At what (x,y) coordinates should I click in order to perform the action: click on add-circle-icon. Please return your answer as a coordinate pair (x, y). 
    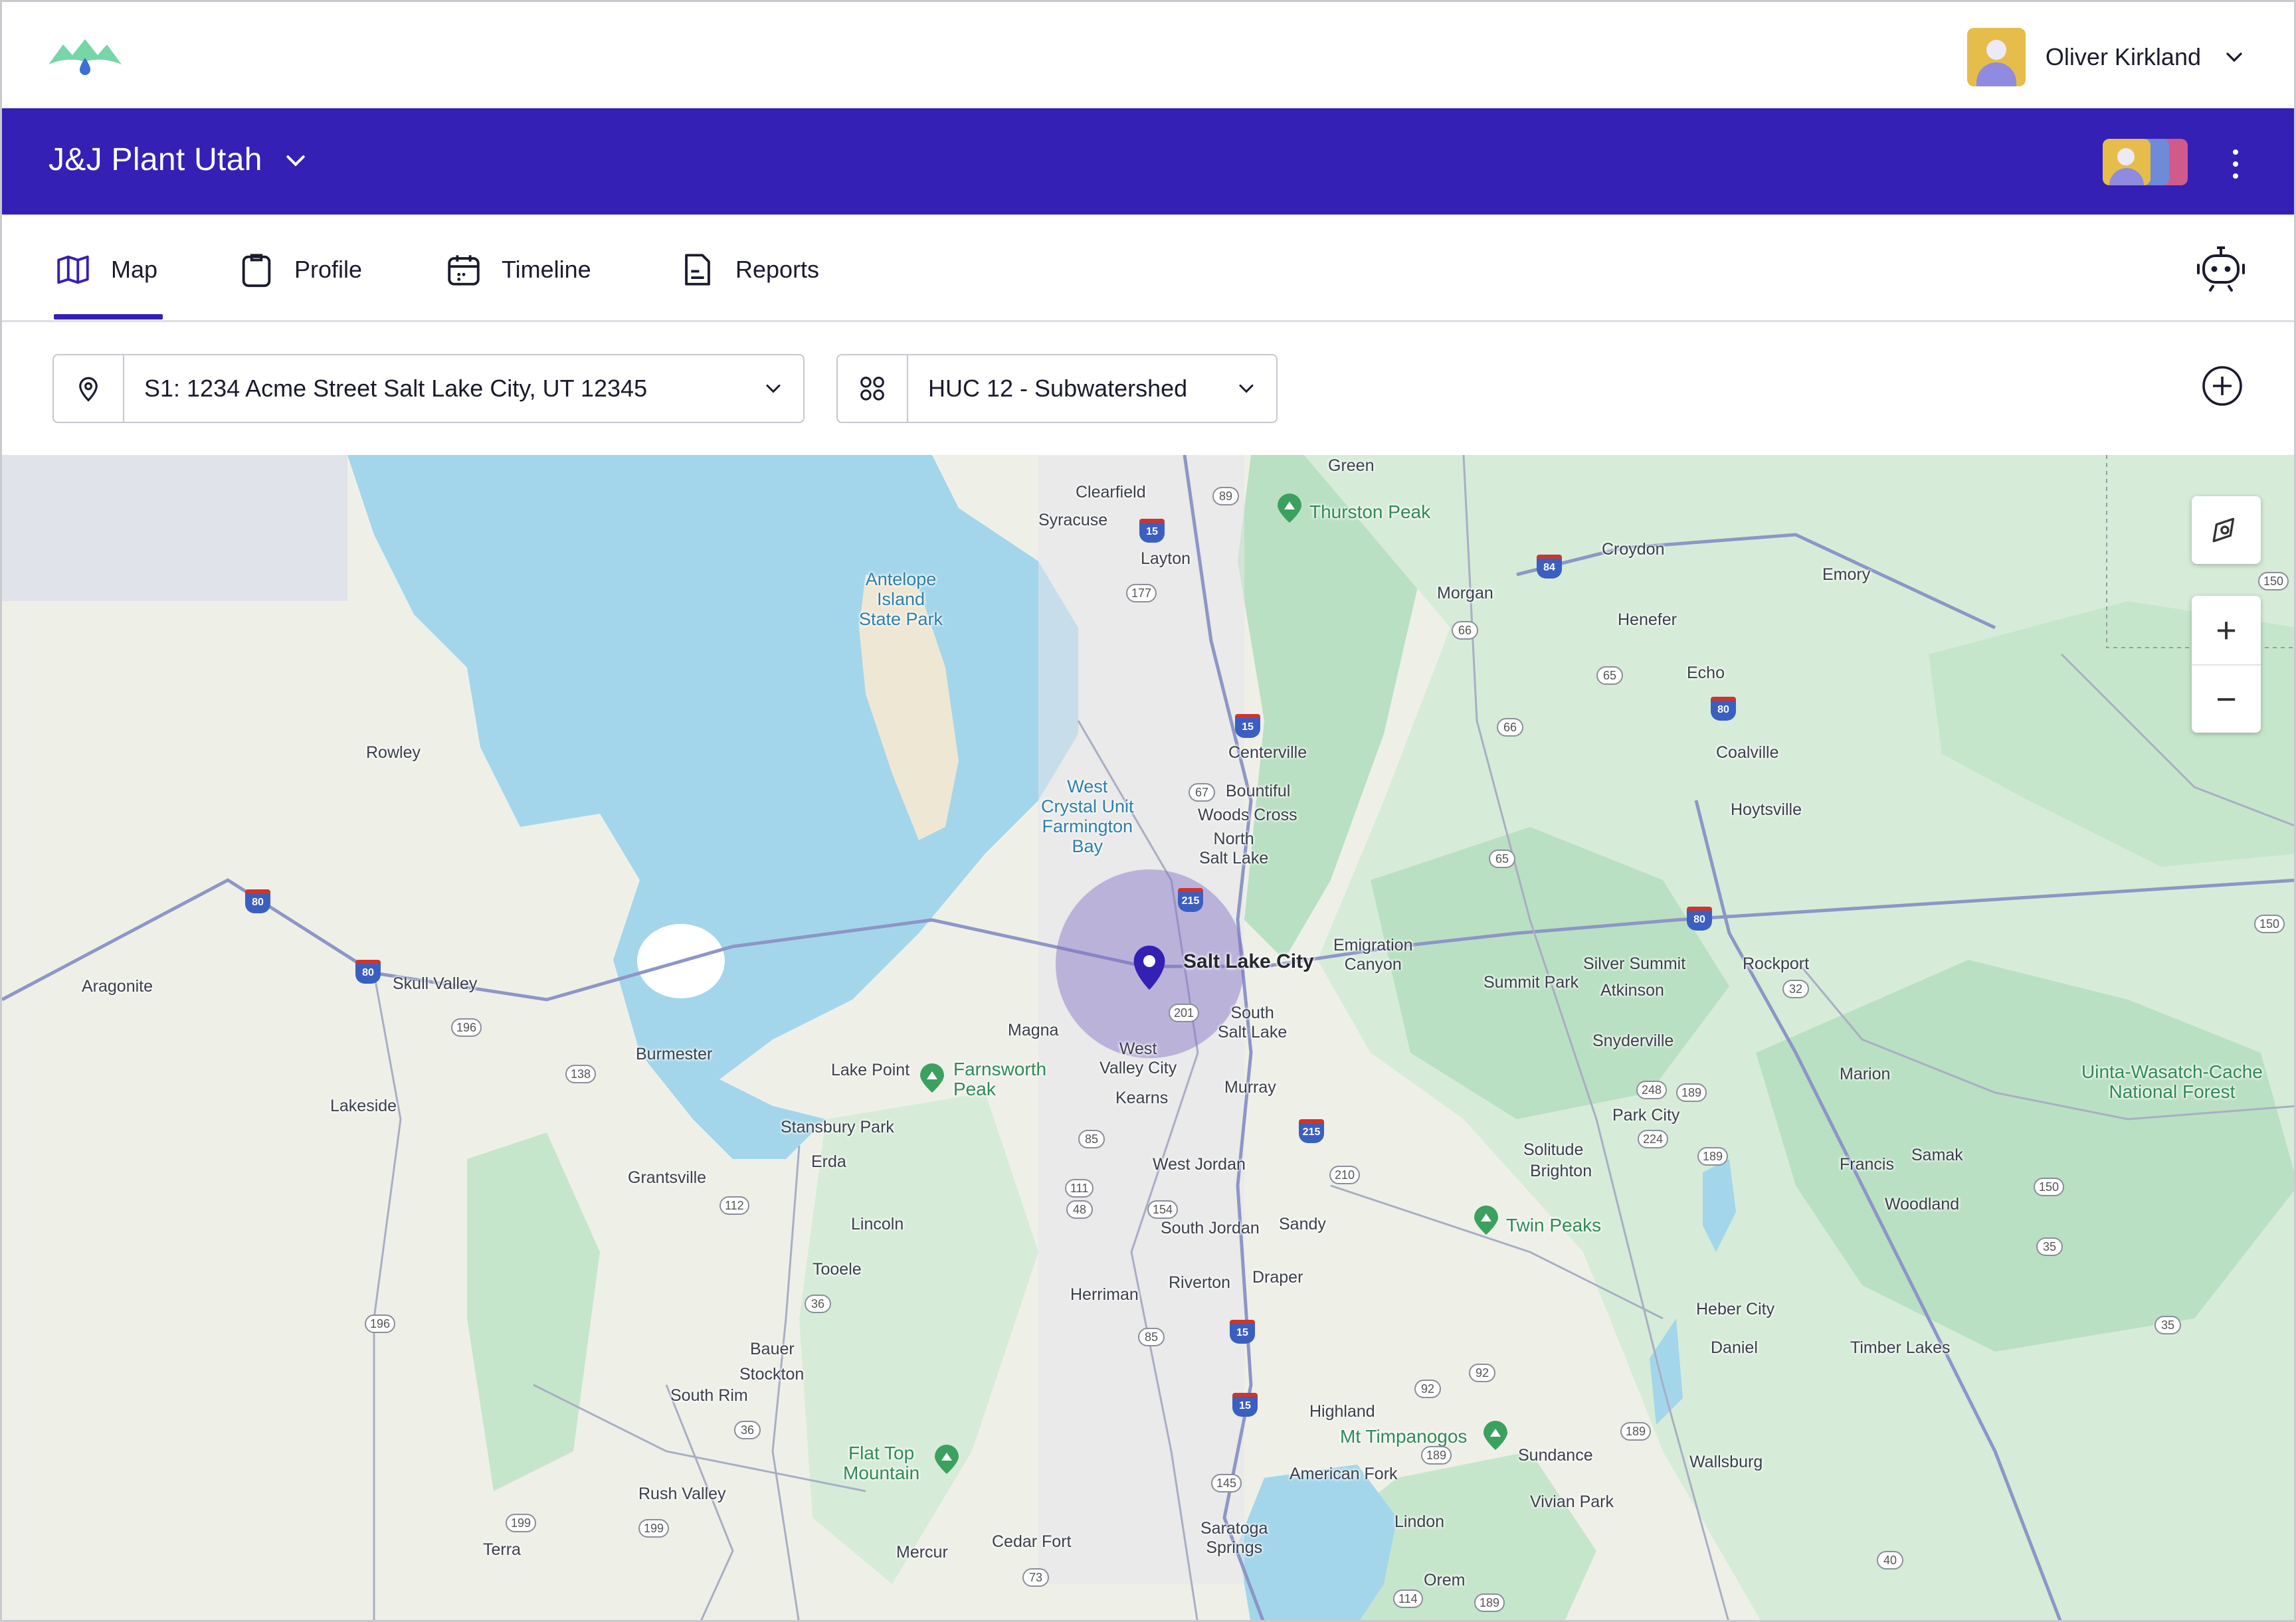
    Looking at the image, I should click on (2222, 386).